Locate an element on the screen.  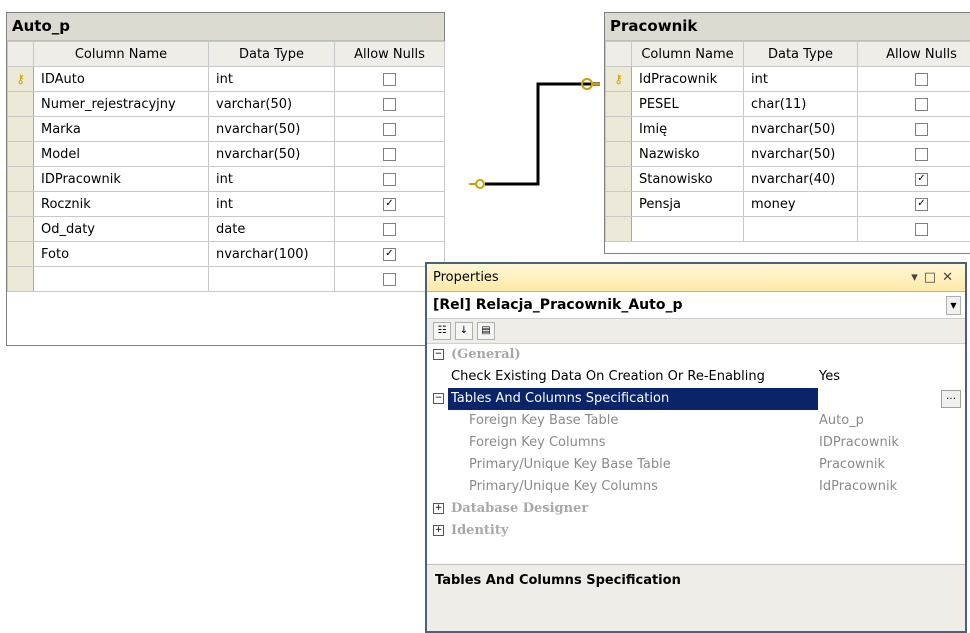
column-name-cell: Numer_rejestracyjny is located at coordinates (121, 104).